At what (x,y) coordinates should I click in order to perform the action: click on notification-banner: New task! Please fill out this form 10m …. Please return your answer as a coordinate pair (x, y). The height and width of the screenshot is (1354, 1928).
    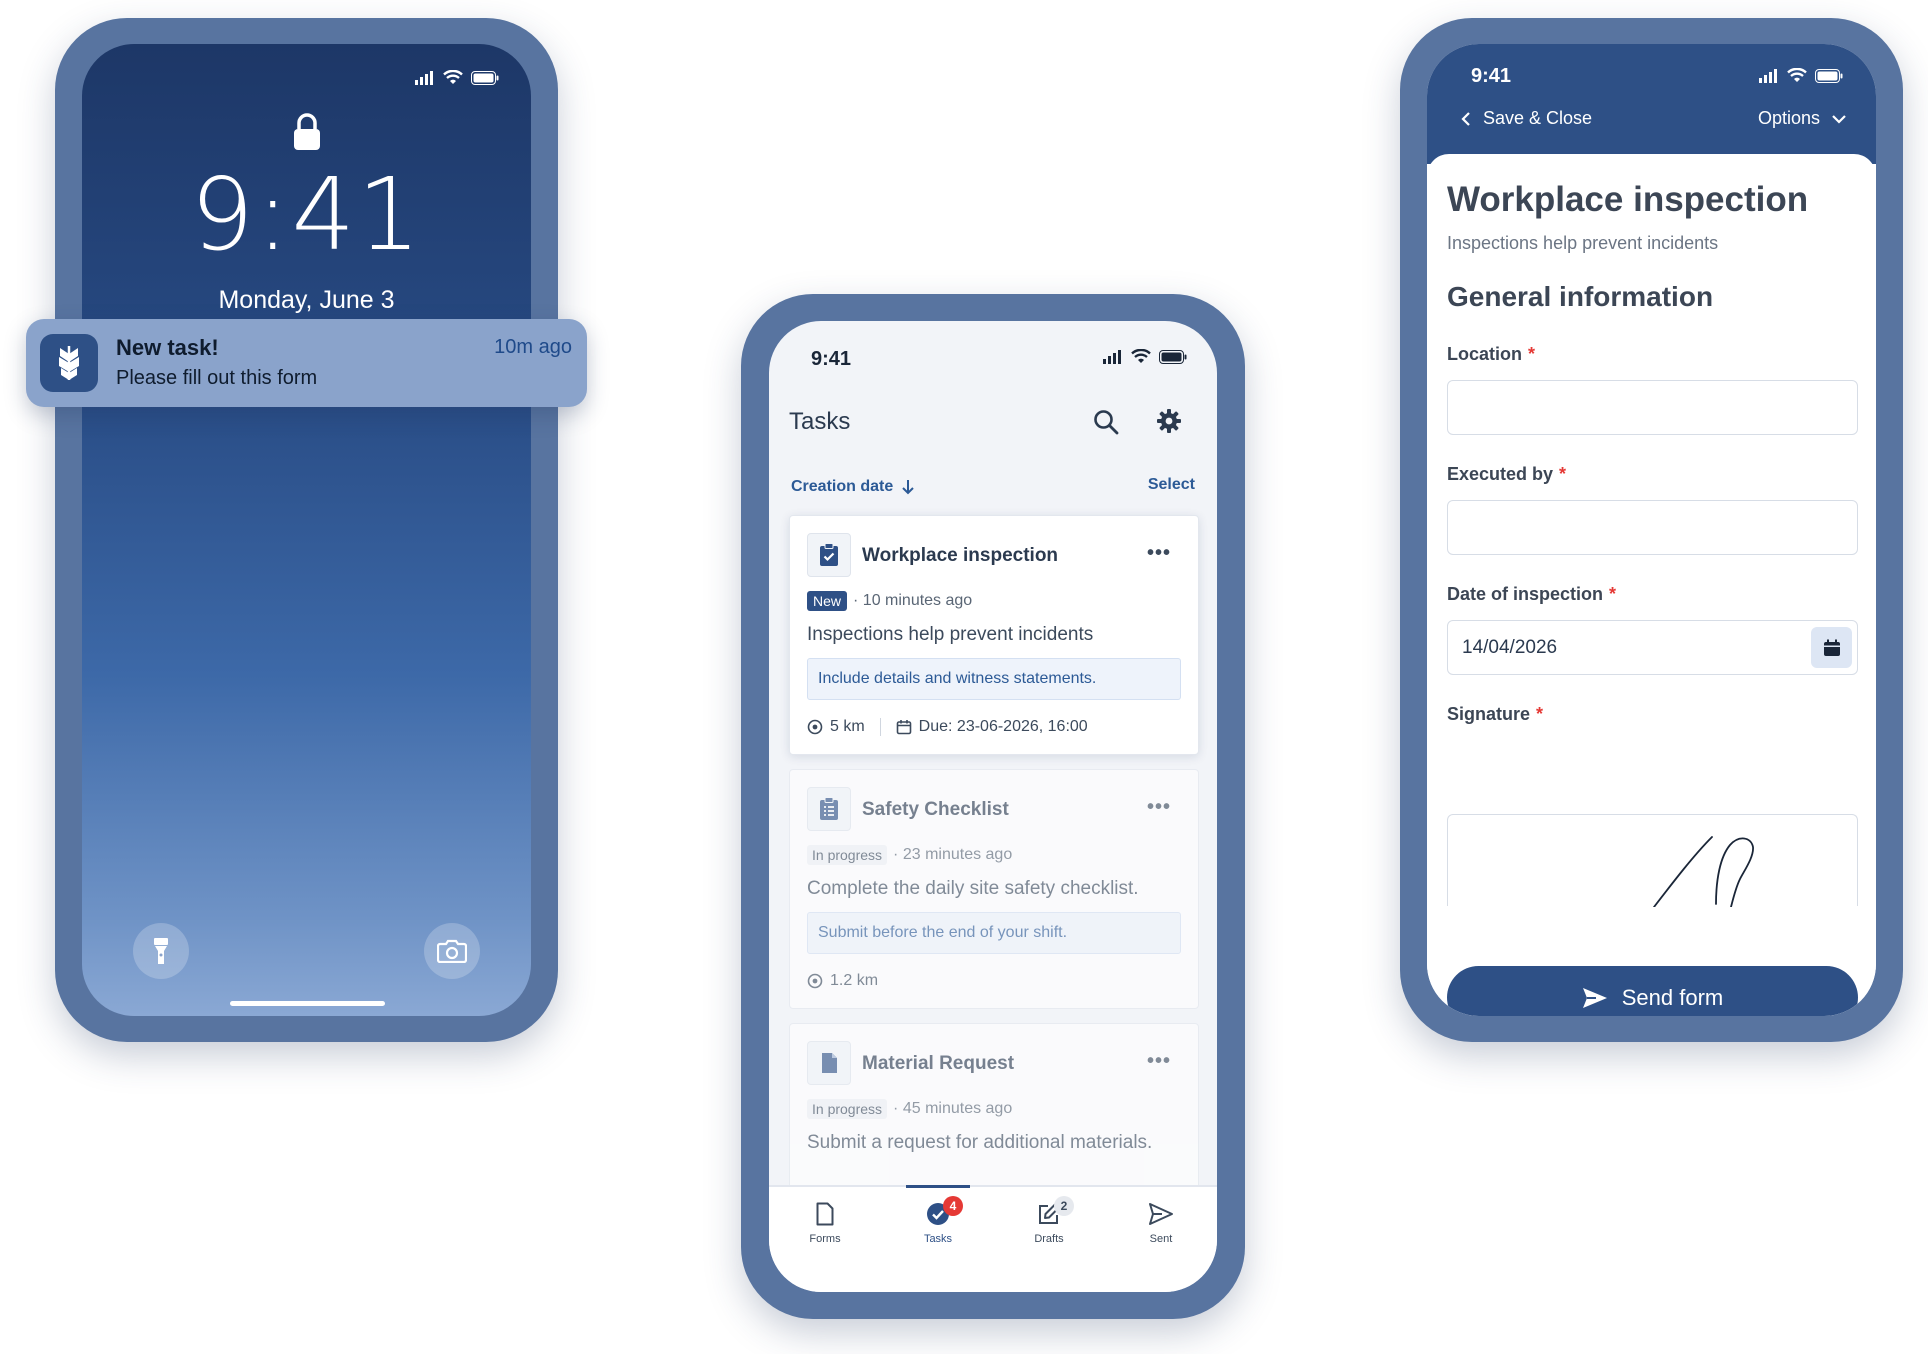
    Looking at the image, I should click on (306, 363).